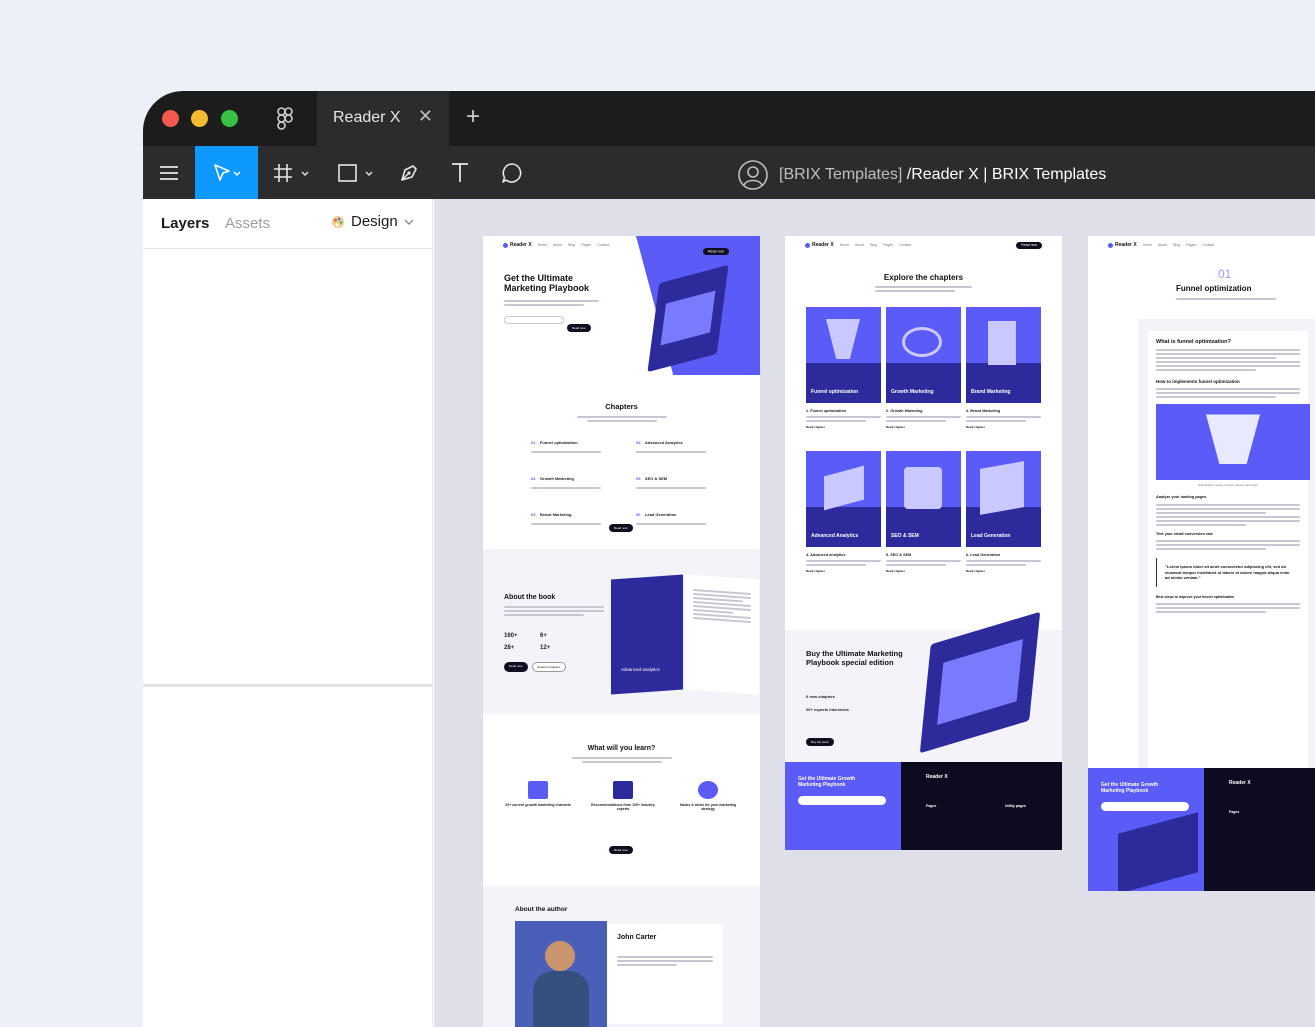  I want to click on main-menu-button, so click(169, 172).